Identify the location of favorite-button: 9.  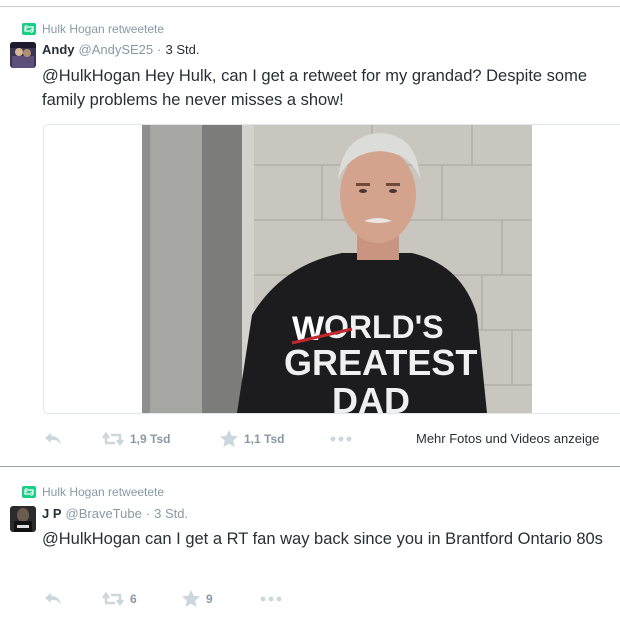
(221, 598).